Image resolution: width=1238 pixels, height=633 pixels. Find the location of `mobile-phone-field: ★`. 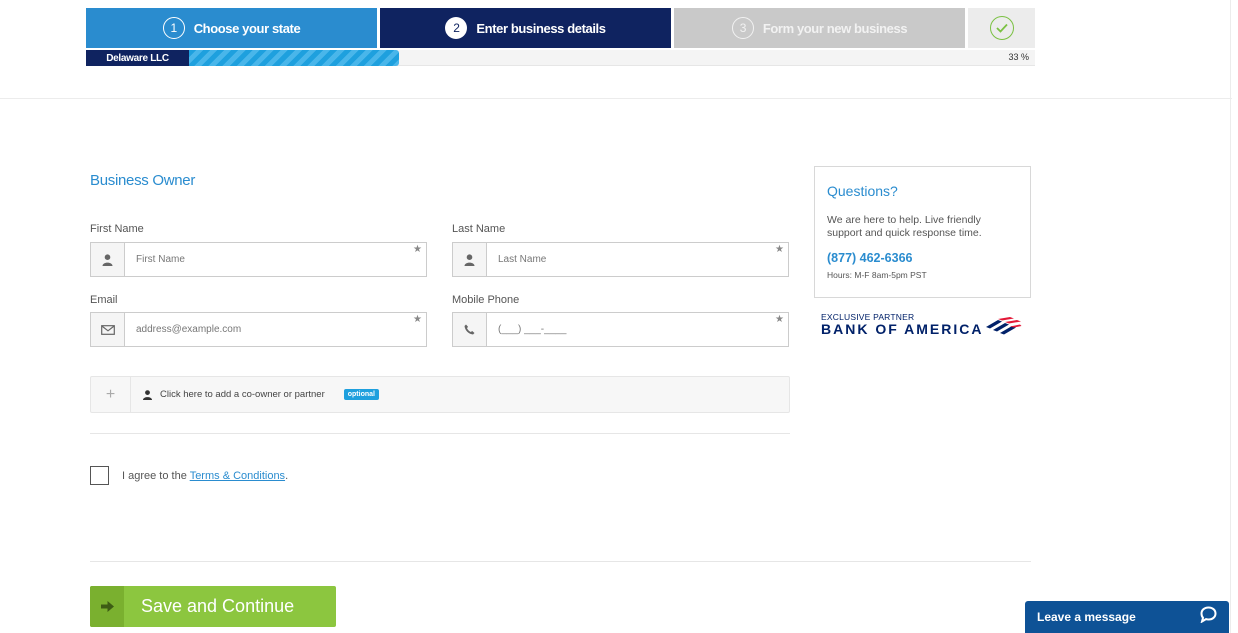

mobile-phone-field: ★ is located at coordinates (620, 329).